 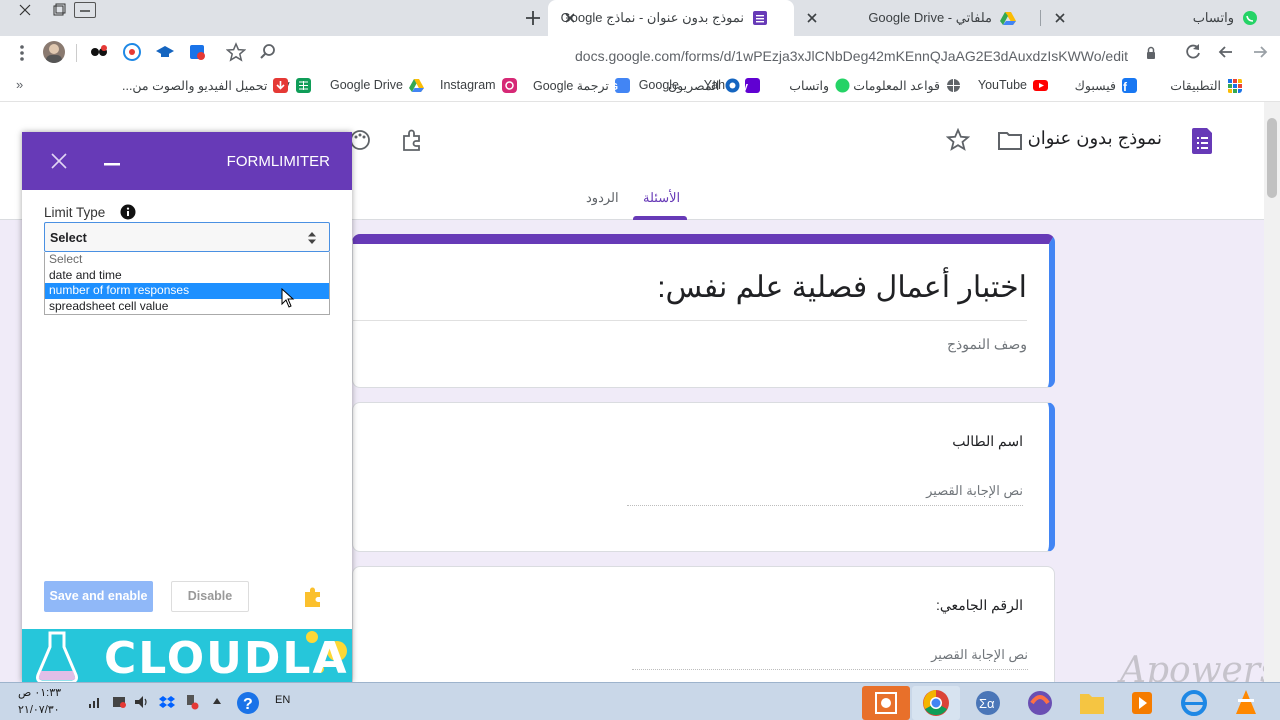 I want to click on whatsapp-icon, so click(x=1250, y=18).